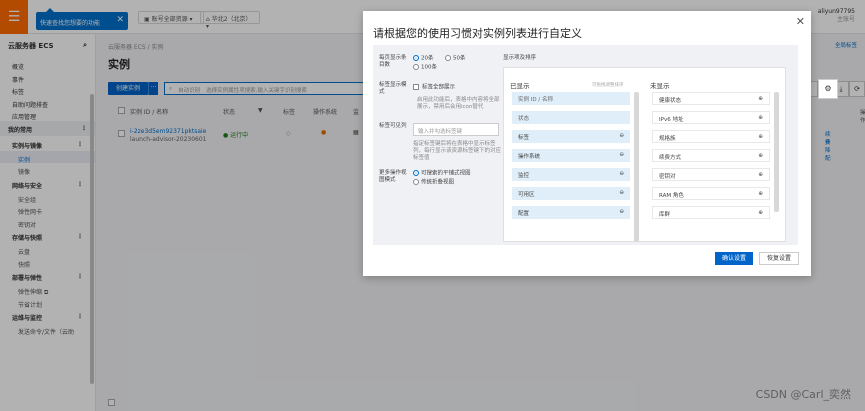 The width and height of the screenshot is (865, 411). I want to click on tag-column-hint: 指定标签键后将在表格中显示标签列，每行显示该资源标签键下的对应标签值, so click(457, 151).